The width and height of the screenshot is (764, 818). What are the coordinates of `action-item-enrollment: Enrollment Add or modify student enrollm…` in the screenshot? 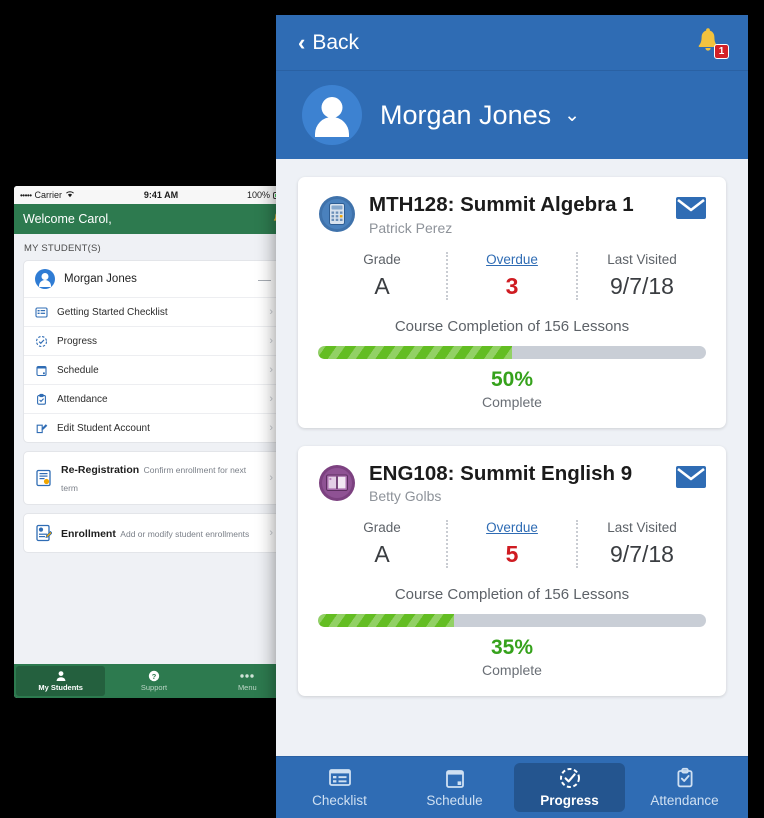 It's located at (154, 533).